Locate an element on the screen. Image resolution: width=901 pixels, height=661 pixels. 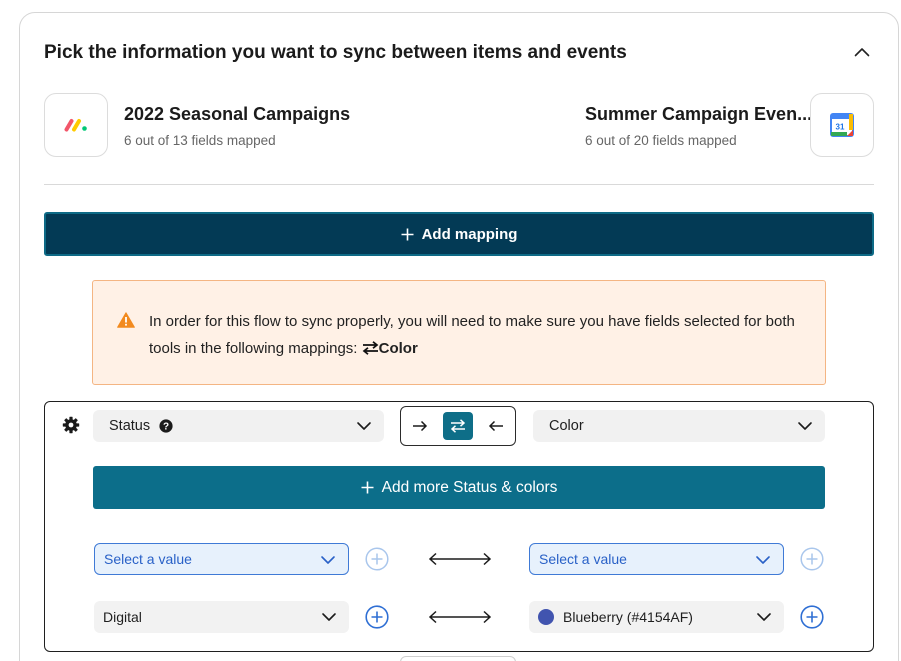
calendar-day-number: 31 is located at coordinates (840, 127).